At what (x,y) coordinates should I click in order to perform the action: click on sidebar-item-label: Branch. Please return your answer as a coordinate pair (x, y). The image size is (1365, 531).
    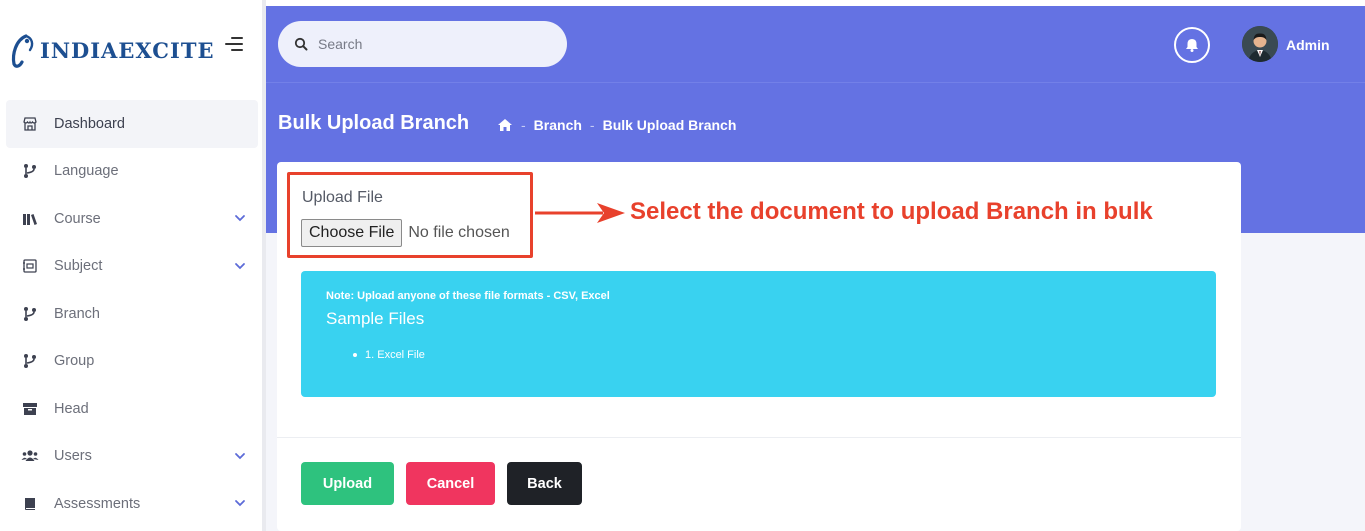
    Looking at the image, I should click on (77, 313).